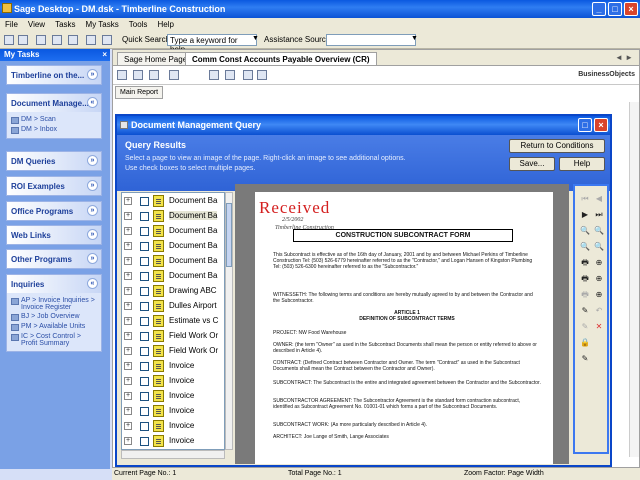 The height and width of the screenshot is (480, 640). I want to click on panel-office-programs-header: Office Programs », so click(54, 211).